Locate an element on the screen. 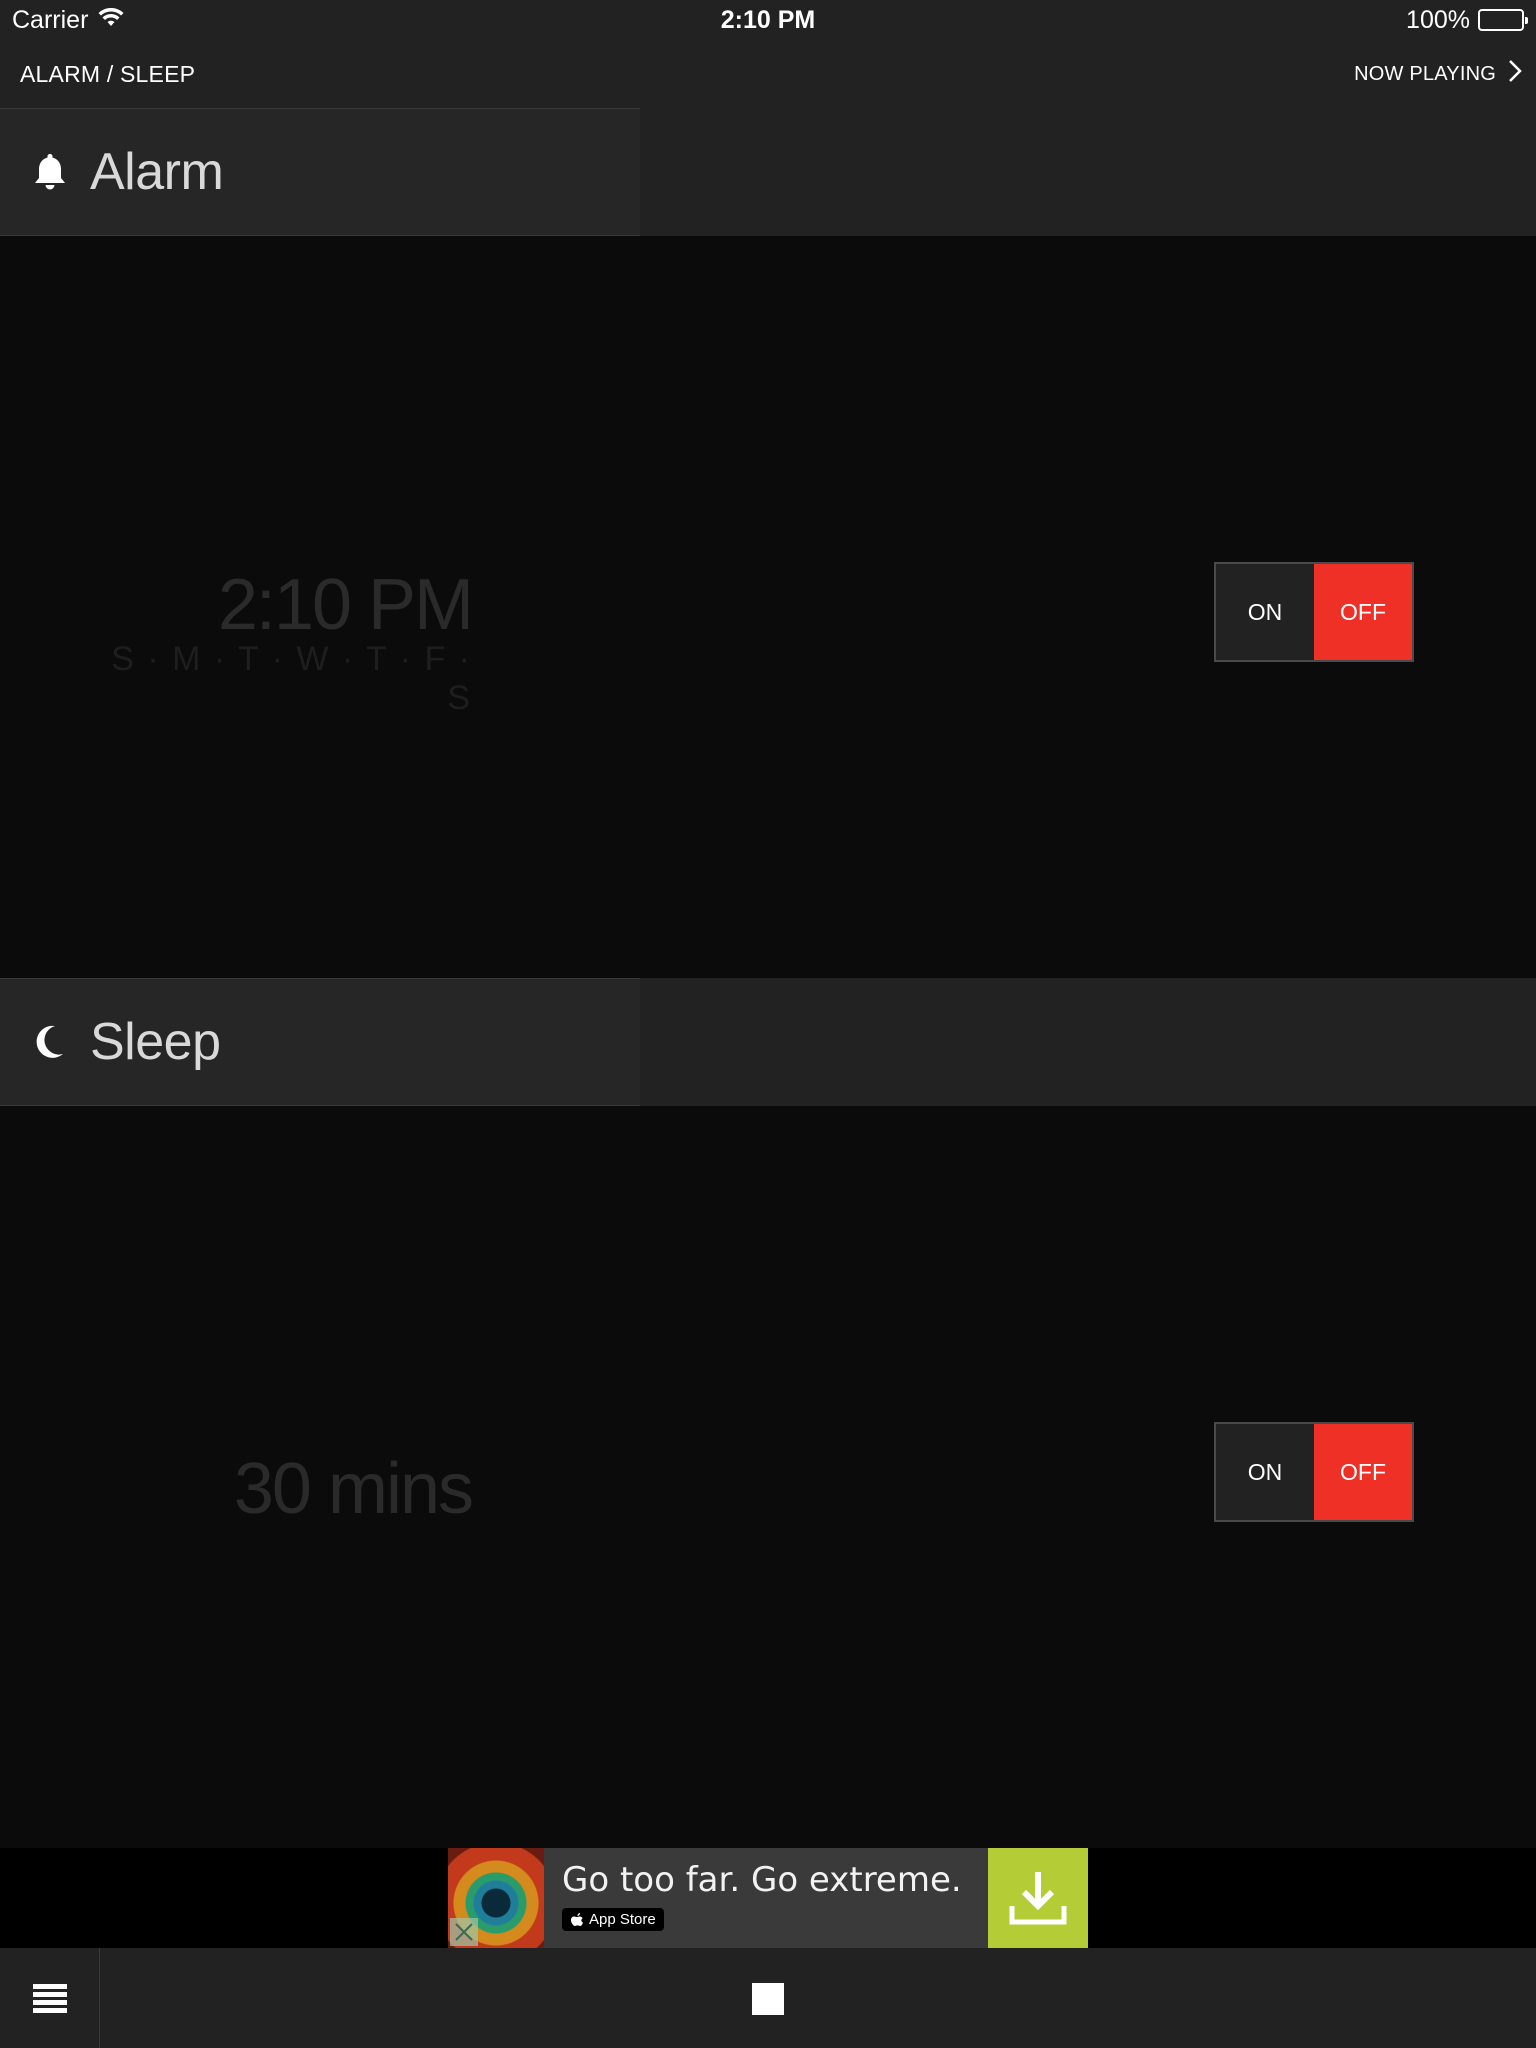  download-icon is located at coordinates (1038, 1898).